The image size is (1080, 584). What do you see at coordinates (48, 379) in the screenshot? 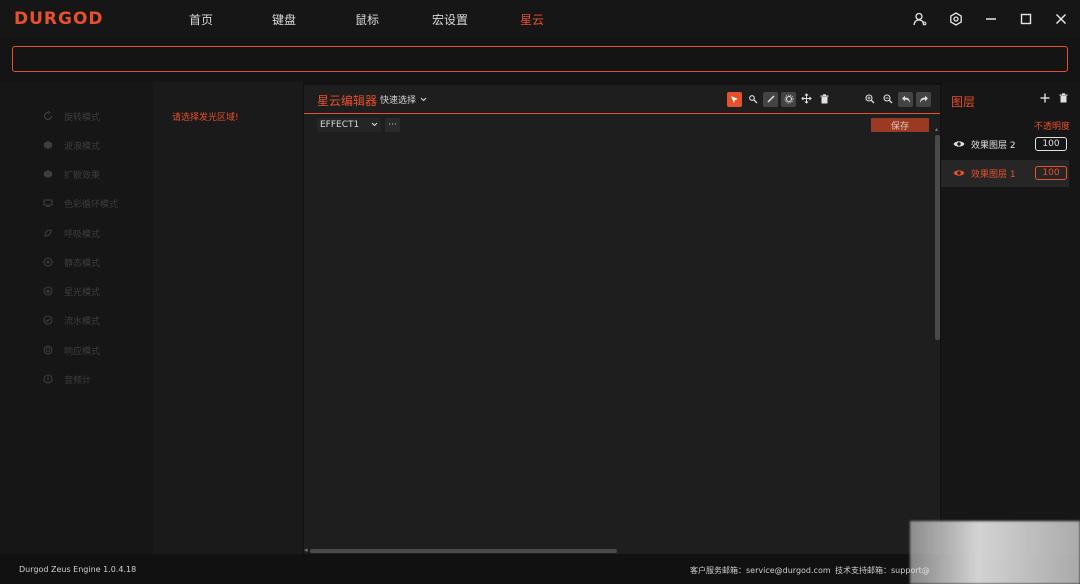
I see `audio-icon` at bounding box center [48, 379].